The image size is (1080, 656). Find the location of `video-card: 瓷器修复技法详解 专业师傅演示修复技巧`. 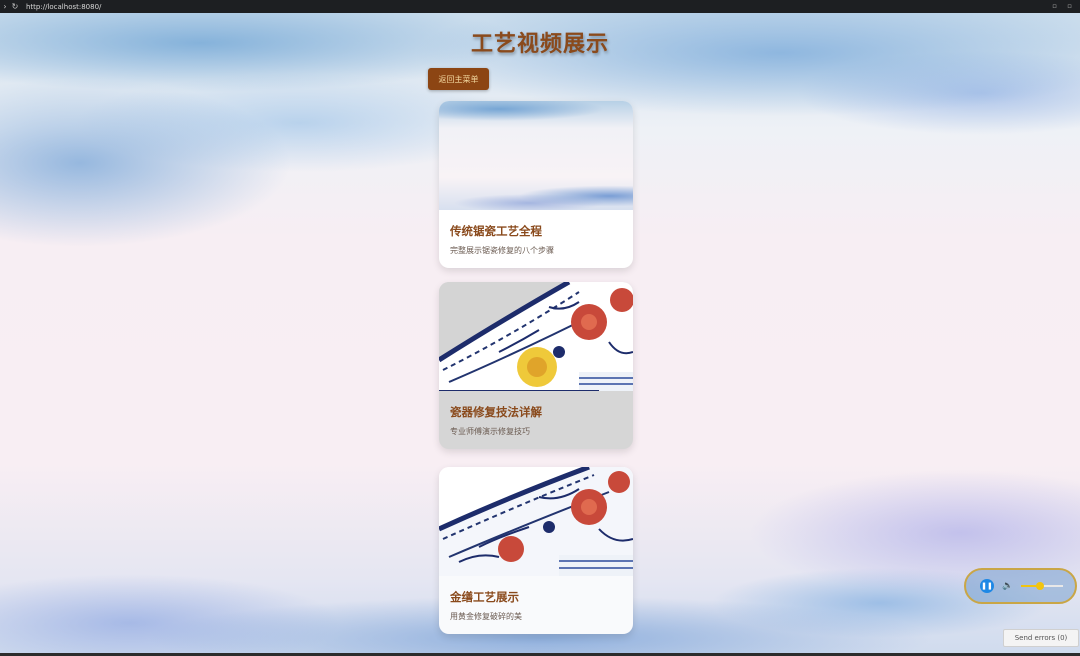

video-card: 瓷器修复技法详解 专业师傅演示修复技巧 is located at coordinates (536, 365).